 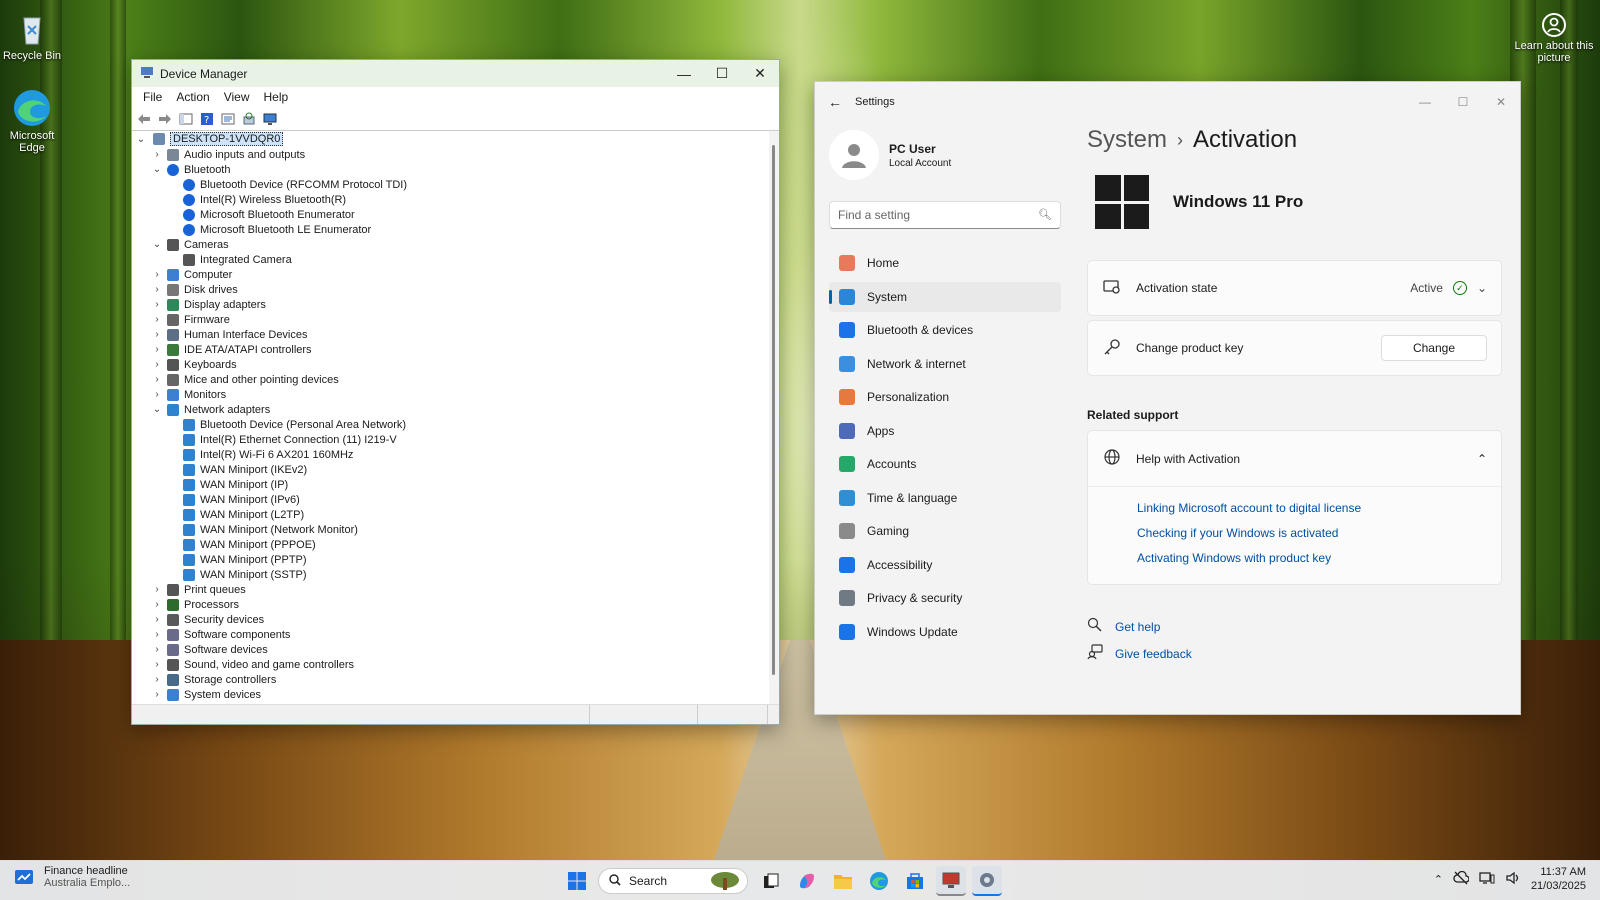 I want to click on tree-category: › Software components, so click(x=450, y=634).